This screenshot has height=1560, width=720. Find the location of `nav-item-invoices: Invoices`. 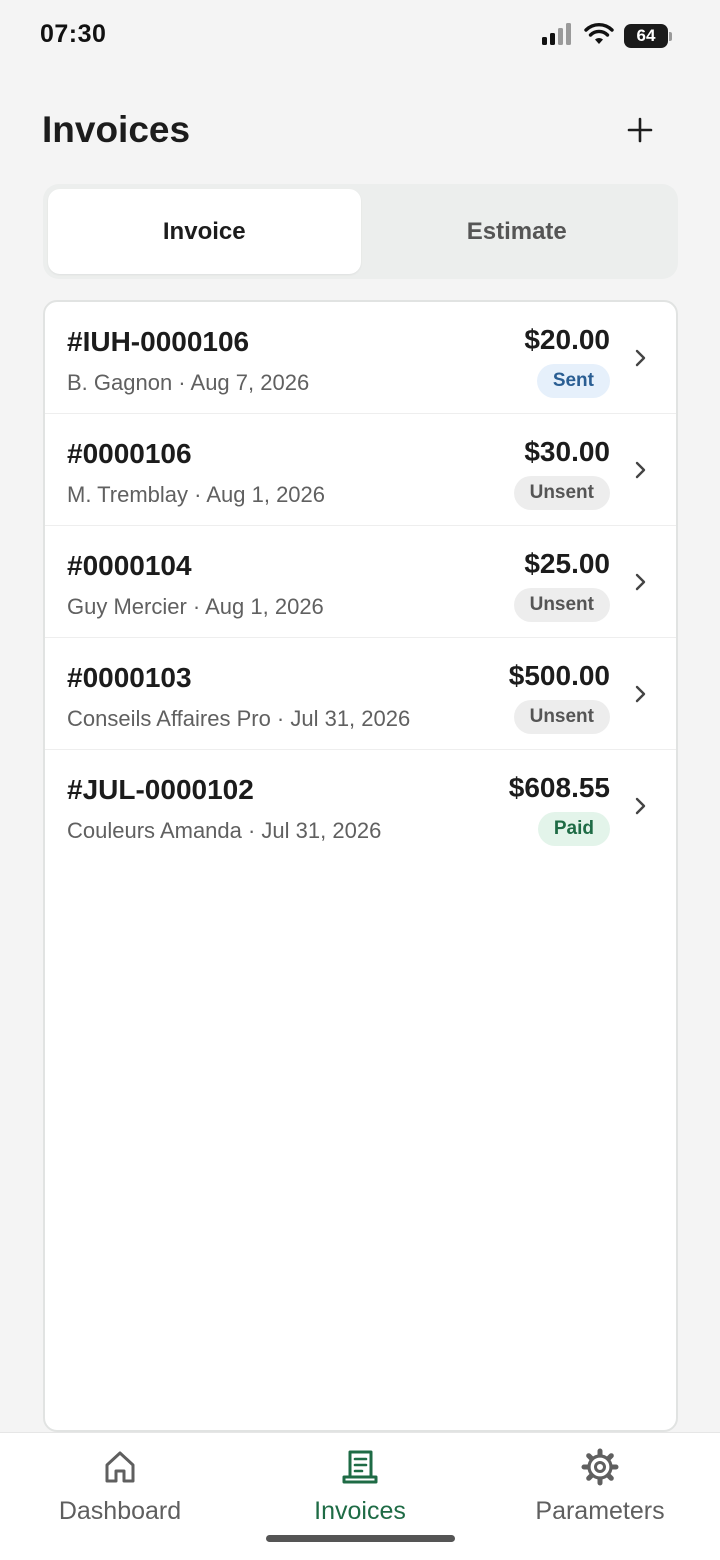

nav-item-invoices: Invoices is located at coordinates (360, 1497).